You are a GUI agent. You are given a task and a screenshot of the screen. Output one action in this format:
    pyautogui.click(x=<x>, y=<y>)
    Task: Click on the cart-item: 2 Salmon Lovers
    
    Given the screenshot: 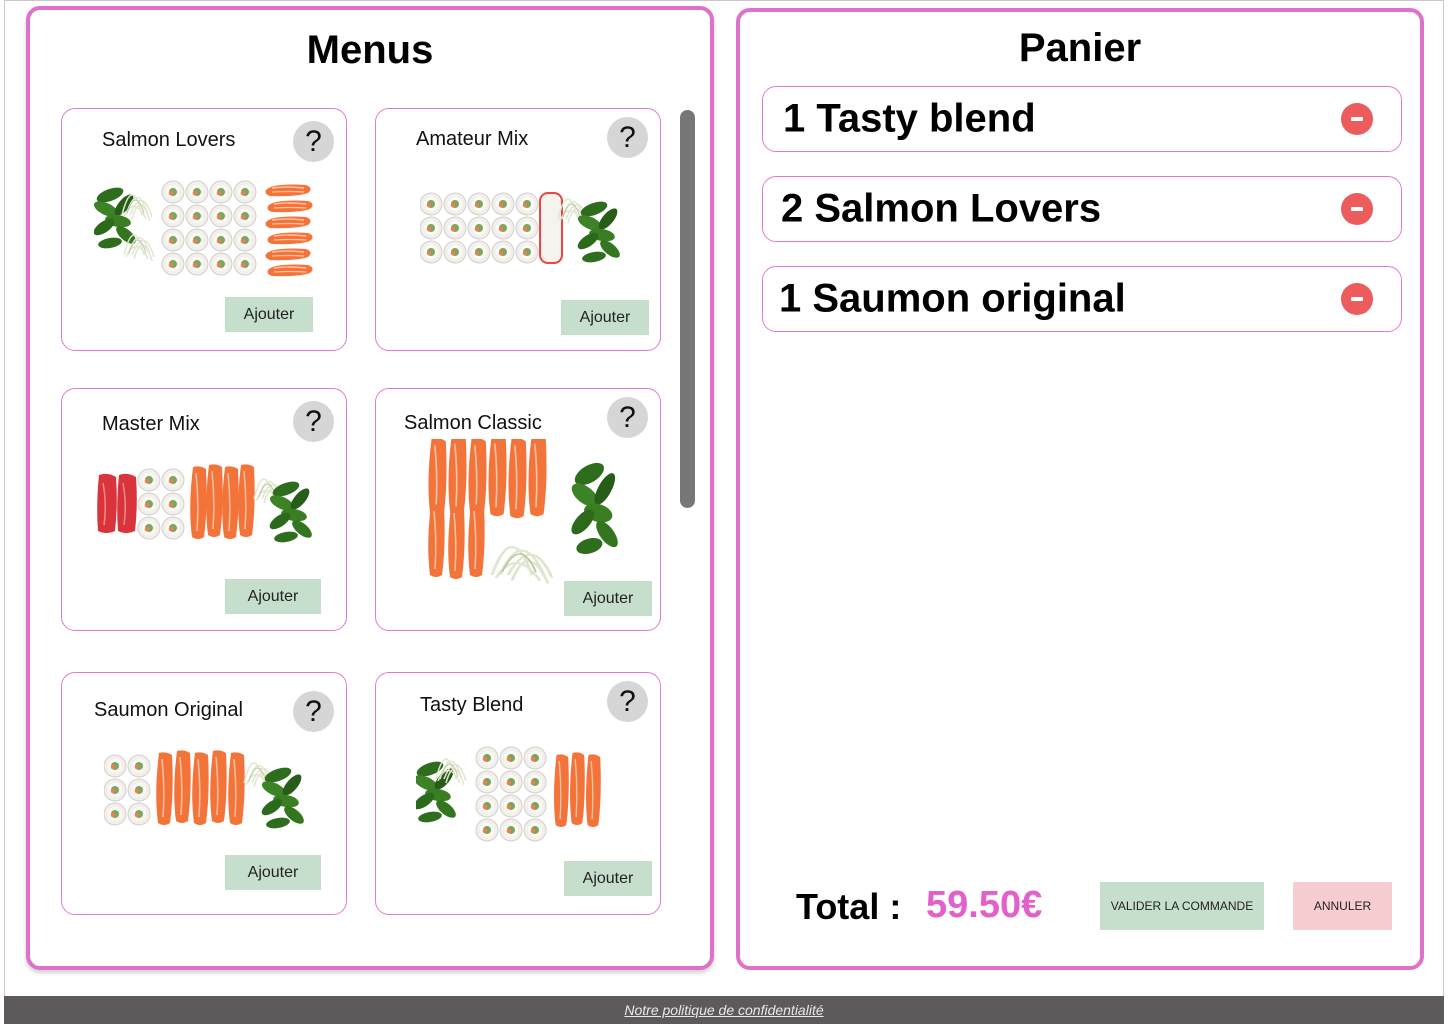 What is the action you would take?
    pyautogui.click(x=1082, y=209)
    